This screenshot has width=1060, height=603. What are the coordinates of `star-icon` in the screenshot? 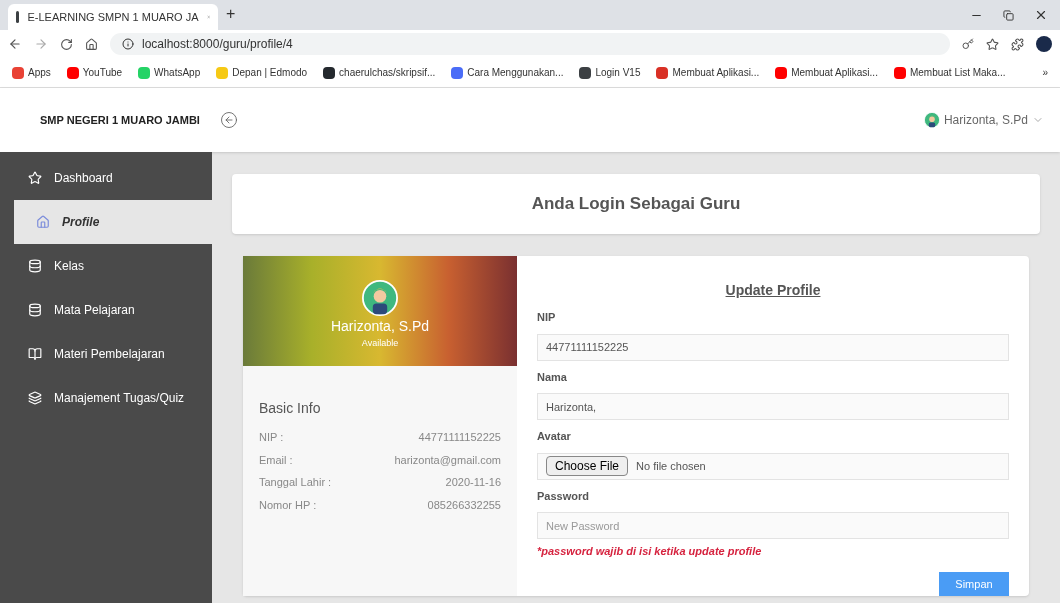 It's located at (35, 178).